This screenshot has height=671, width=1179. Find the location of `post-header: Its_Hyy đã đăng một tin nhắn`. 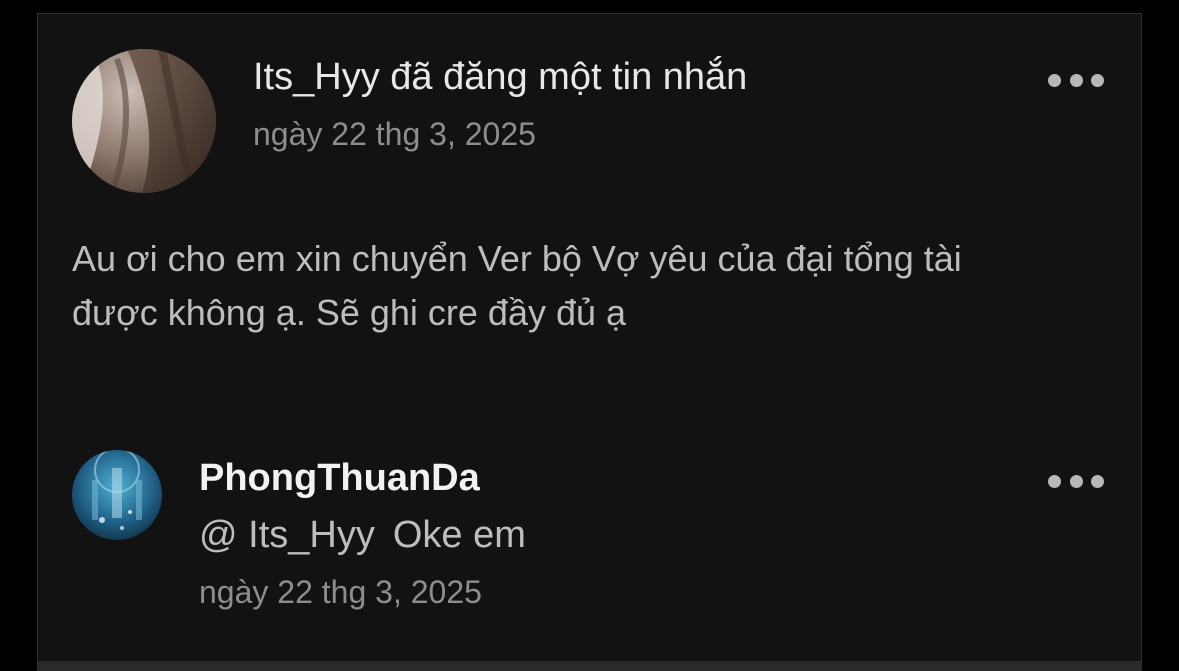

post-header: Its_Hyy đã đăng một tin nhắn is located at coordinates (500, 77).